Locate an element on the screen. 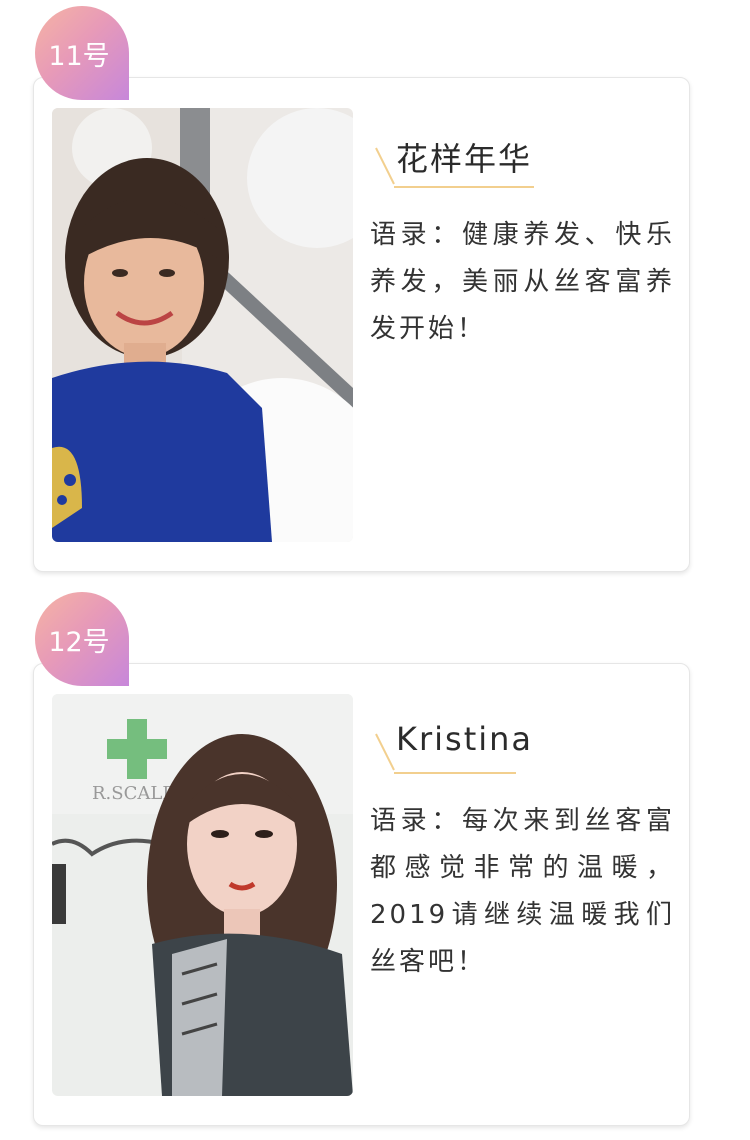 This screenshot has height=1140, width=750. contestant-quote: 语录：健康养发、快乐养发，美丽从丝客富养发开始！ is located at coordinates (522, 282).